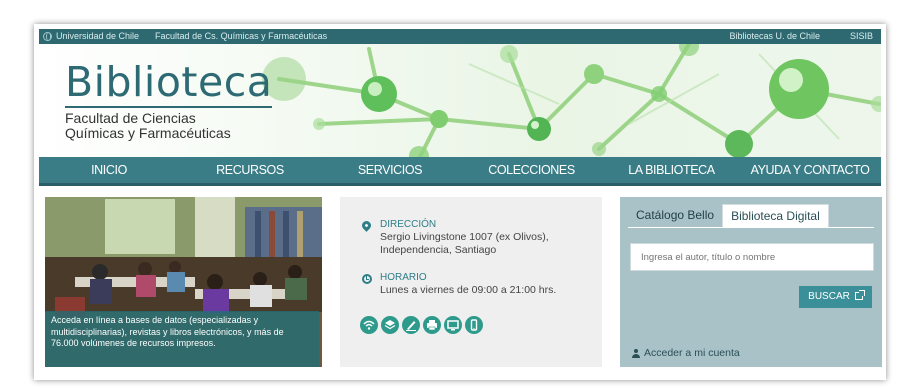 Image resolution: width=917 pixels, height=388 pixels. I want to click on search-button: BUSCAR, so click(835, 297).